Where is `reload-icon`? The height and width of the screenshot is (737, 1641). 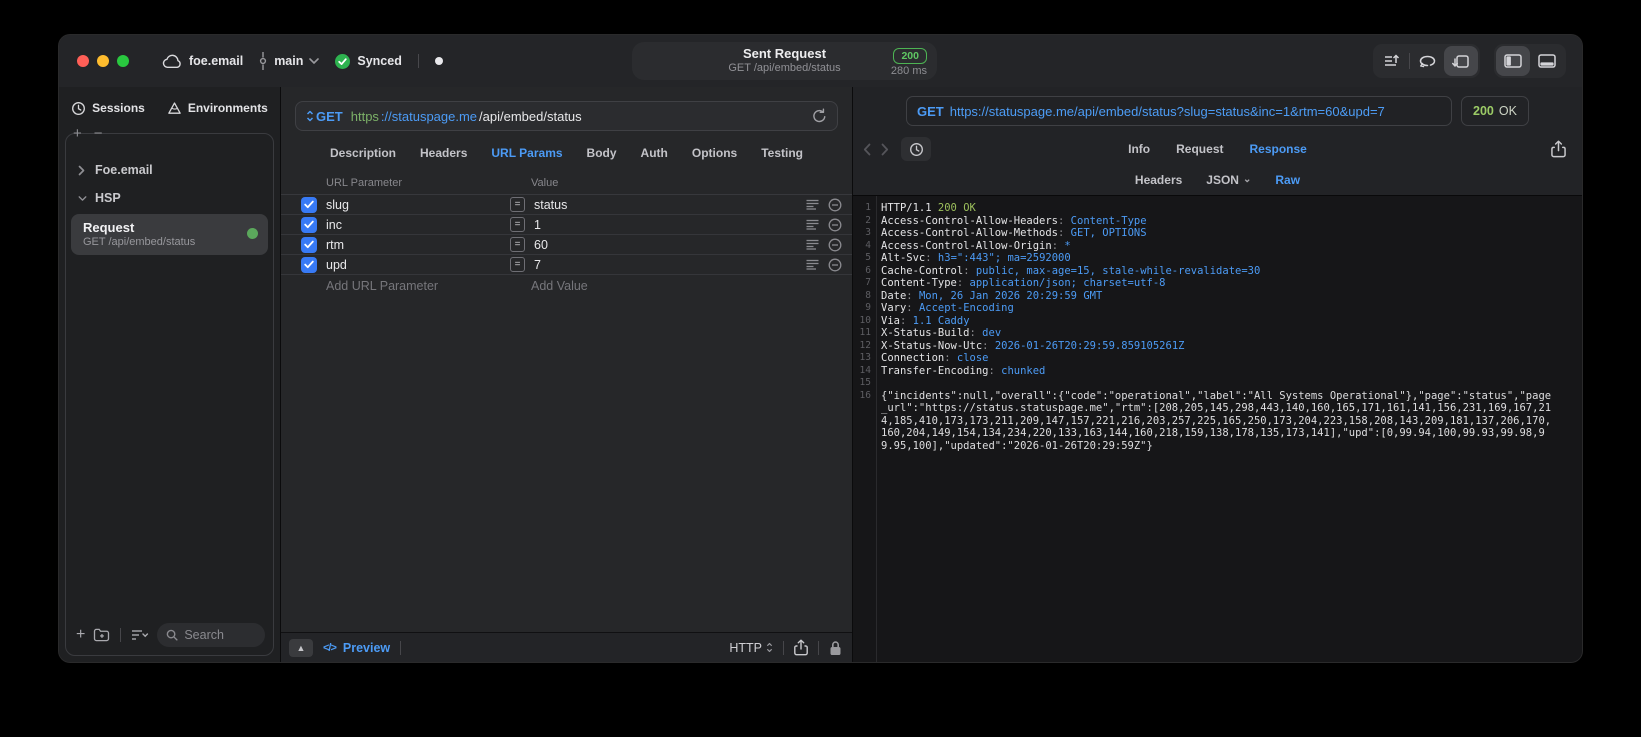 reload-icon is located at coordinates (819, 116).